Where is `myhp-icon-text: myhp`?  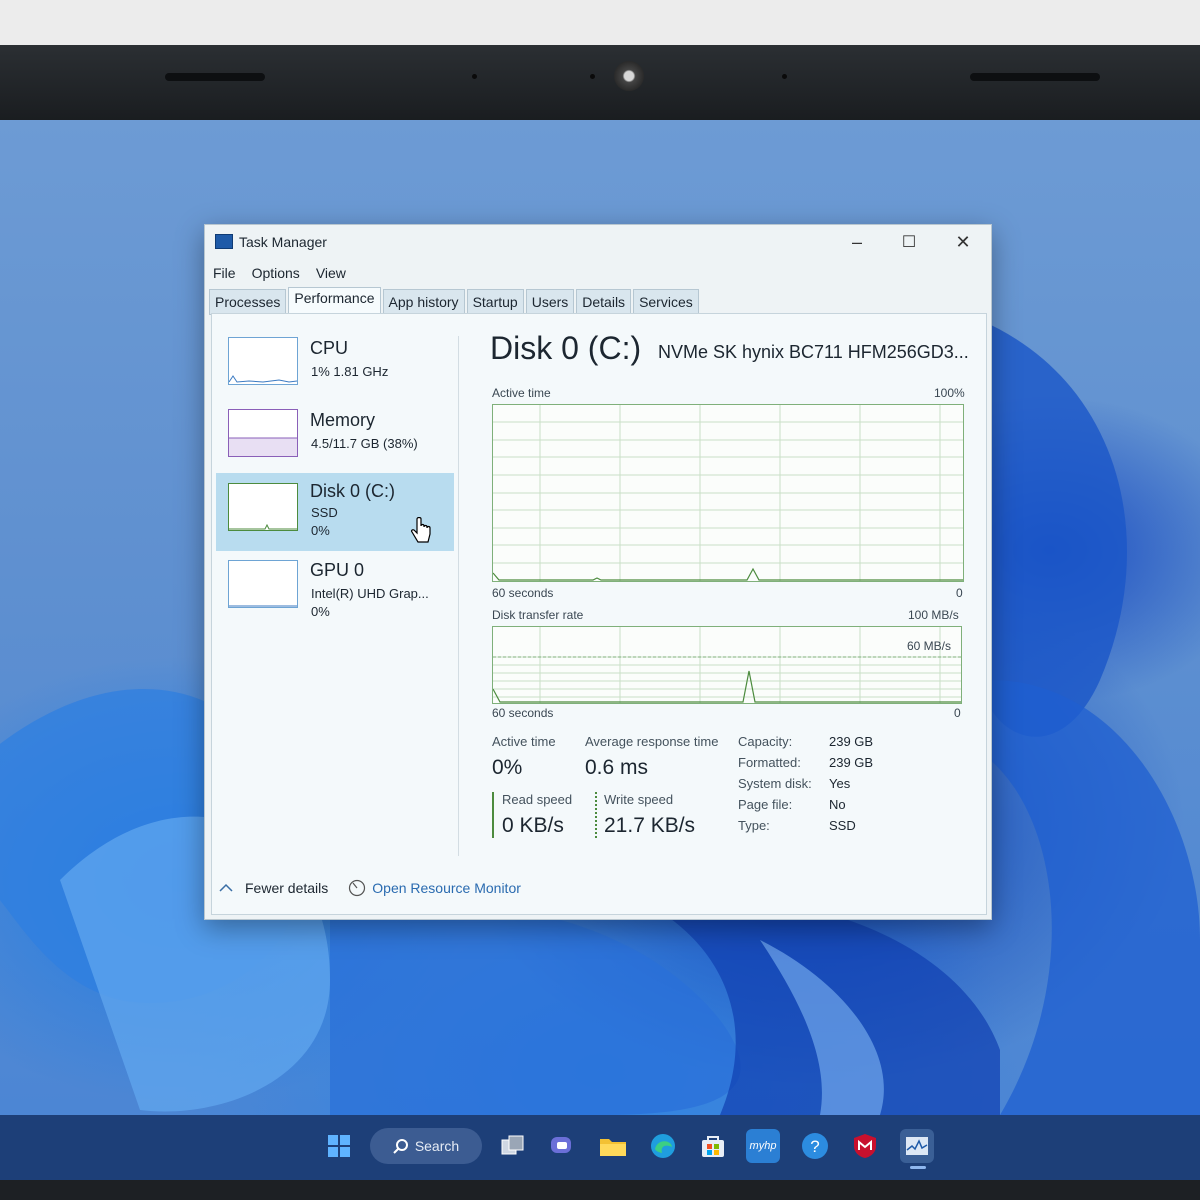 myhp-icon-text: myhp is located at coordinates (763, 1146).